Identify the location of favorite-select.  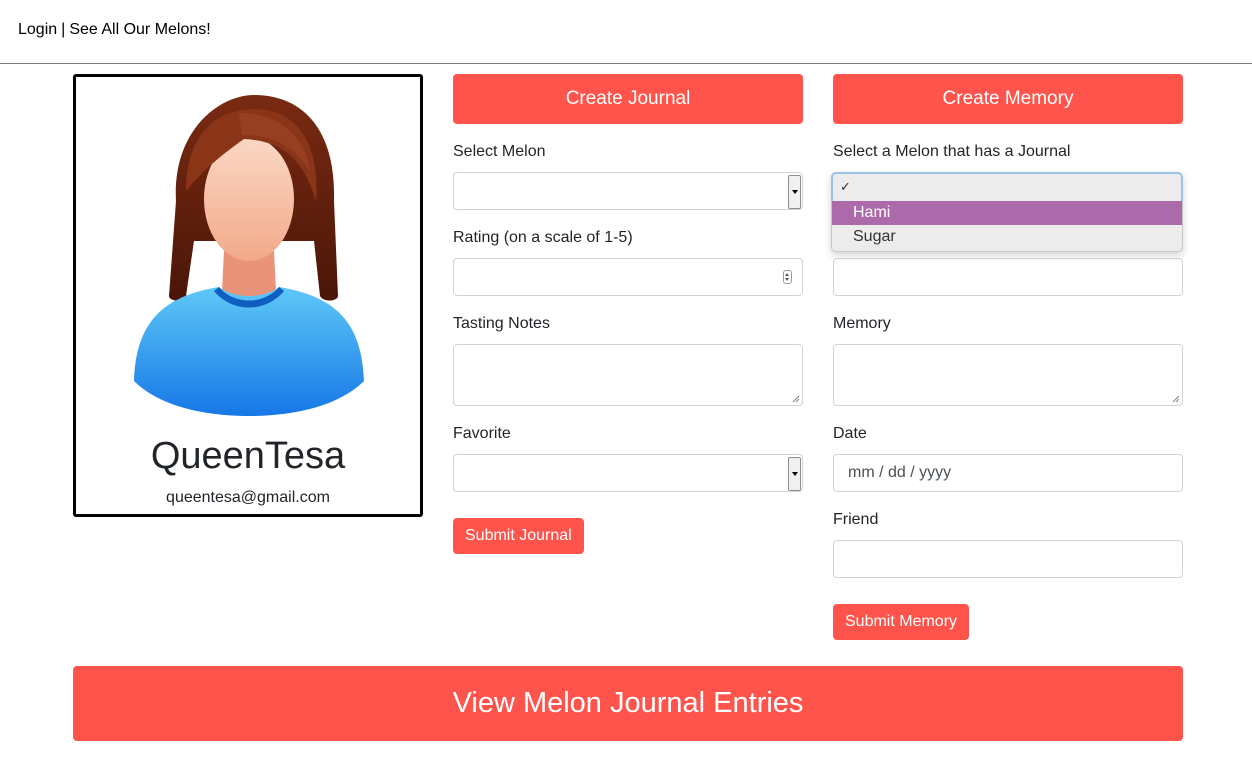
(628, 473).